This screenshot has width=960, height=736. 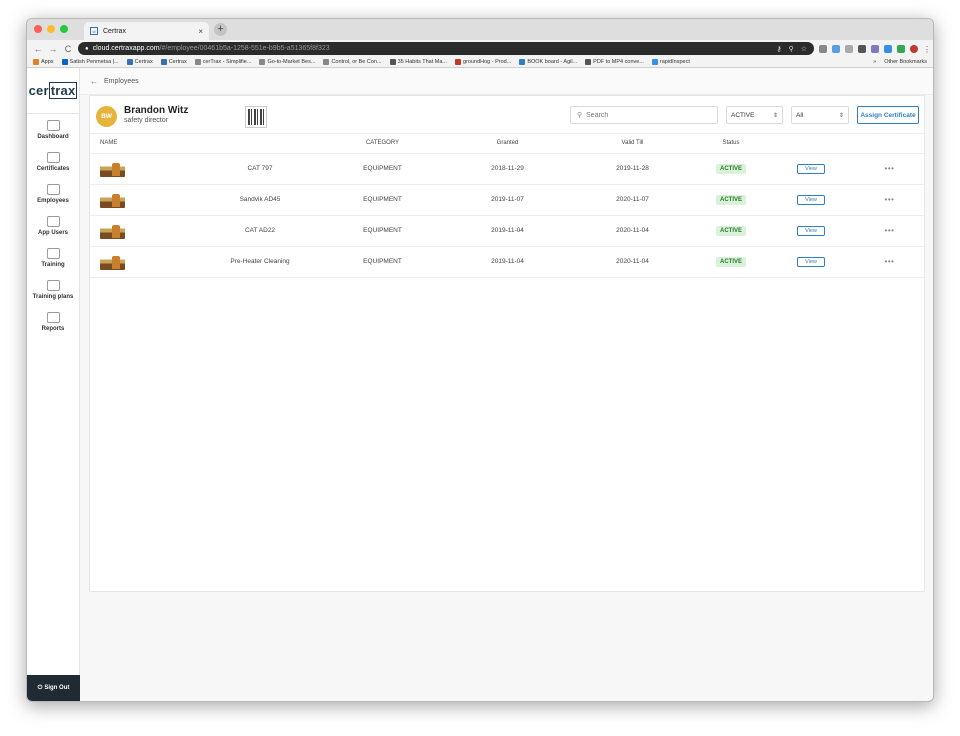 What do you see at coordinates (811, 144) in the screenshot?
I see `column-header-action` at bounding box center [811, 144].